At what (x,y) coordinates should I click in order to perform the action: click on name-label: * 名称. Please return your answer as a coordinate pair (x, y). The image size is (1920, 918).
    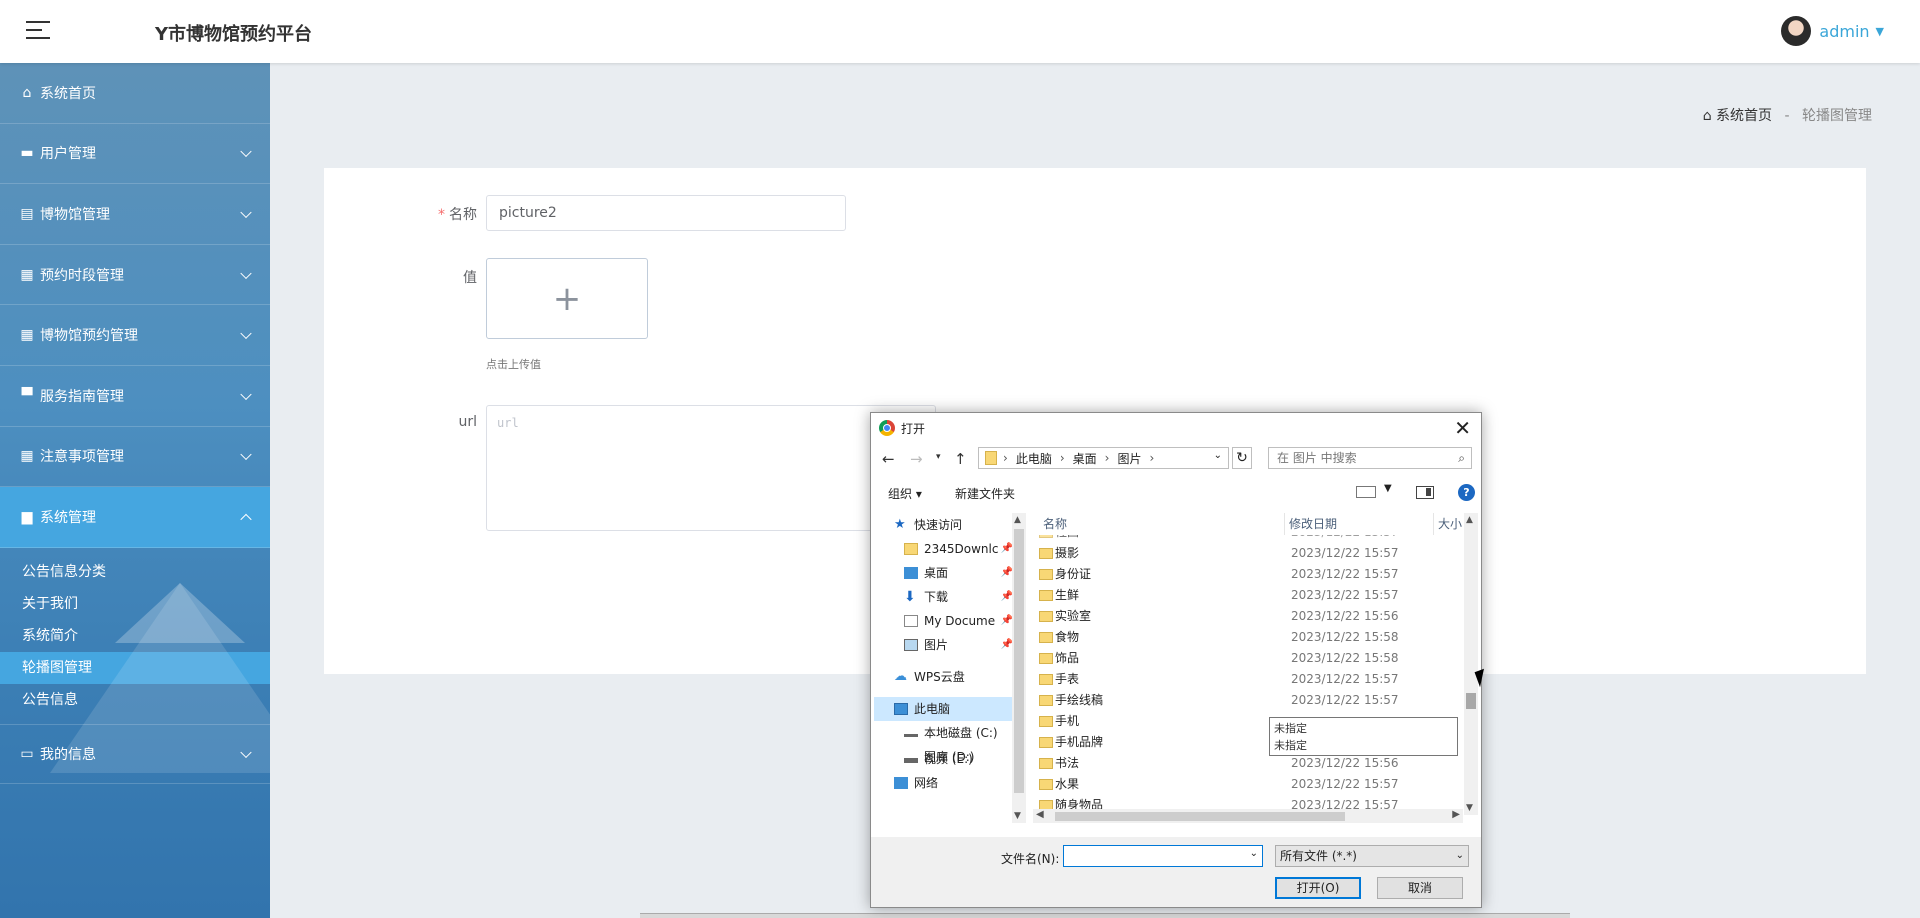
    Looking at the image, I should click on (437, 214).